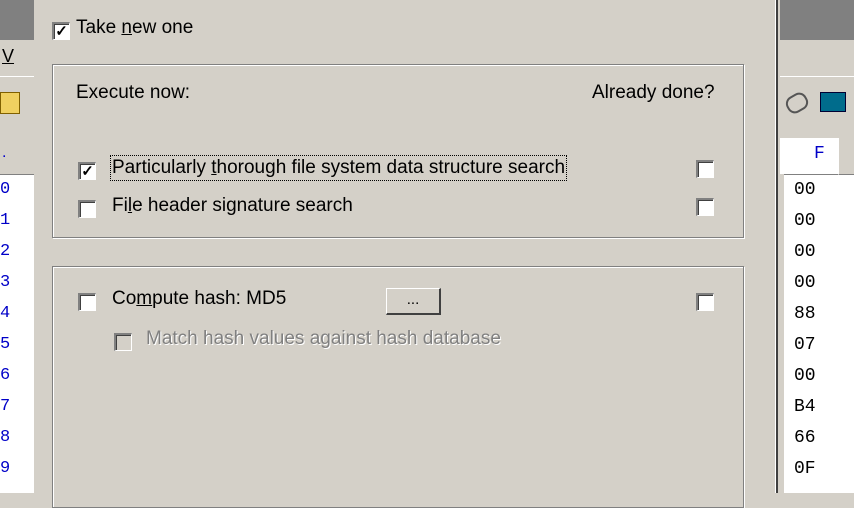 This screenshot has width=854, height=508. Describe the element at coordinates (134, 28) in the screenshot. I see `take-new-one-label: Take new one` at that location.